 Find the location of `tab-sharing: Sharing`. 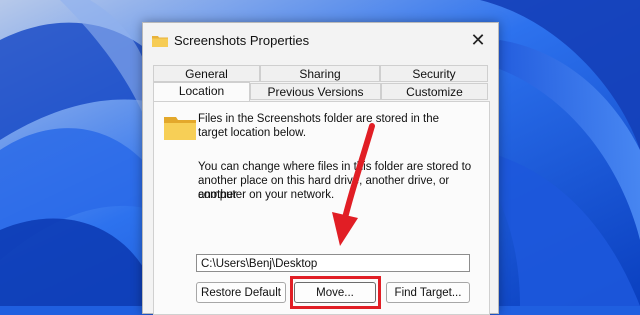

tab-sharing: Sharing is located at coordinates (320, 73).